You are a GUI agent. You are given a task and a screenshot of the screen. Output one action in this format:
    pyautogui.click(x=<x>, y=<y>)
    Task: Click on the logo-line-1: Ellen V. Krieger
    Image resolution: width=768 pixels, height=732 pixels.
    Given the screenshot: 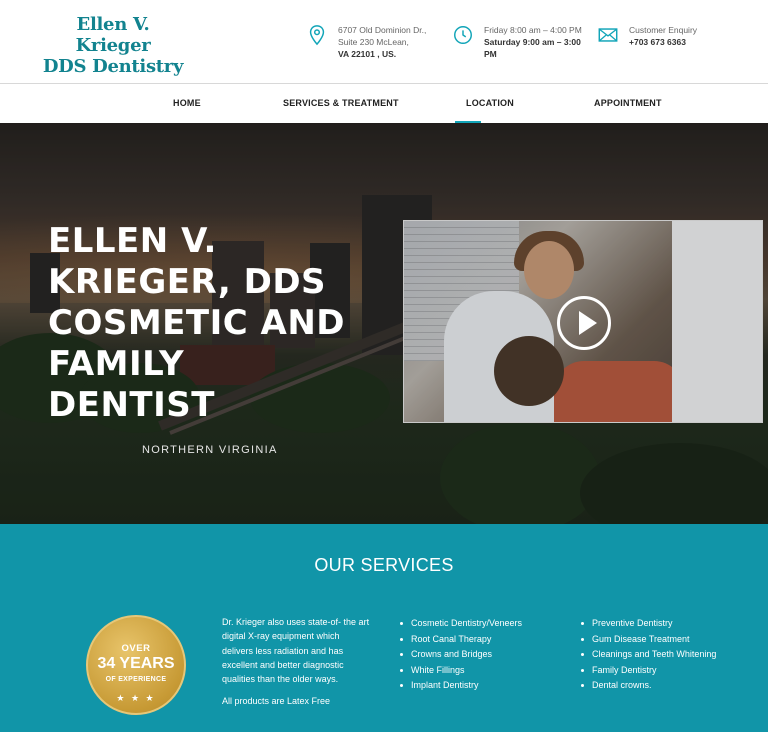 What is the action you would take?
    pyautogui.click(x=113, y=35)
    